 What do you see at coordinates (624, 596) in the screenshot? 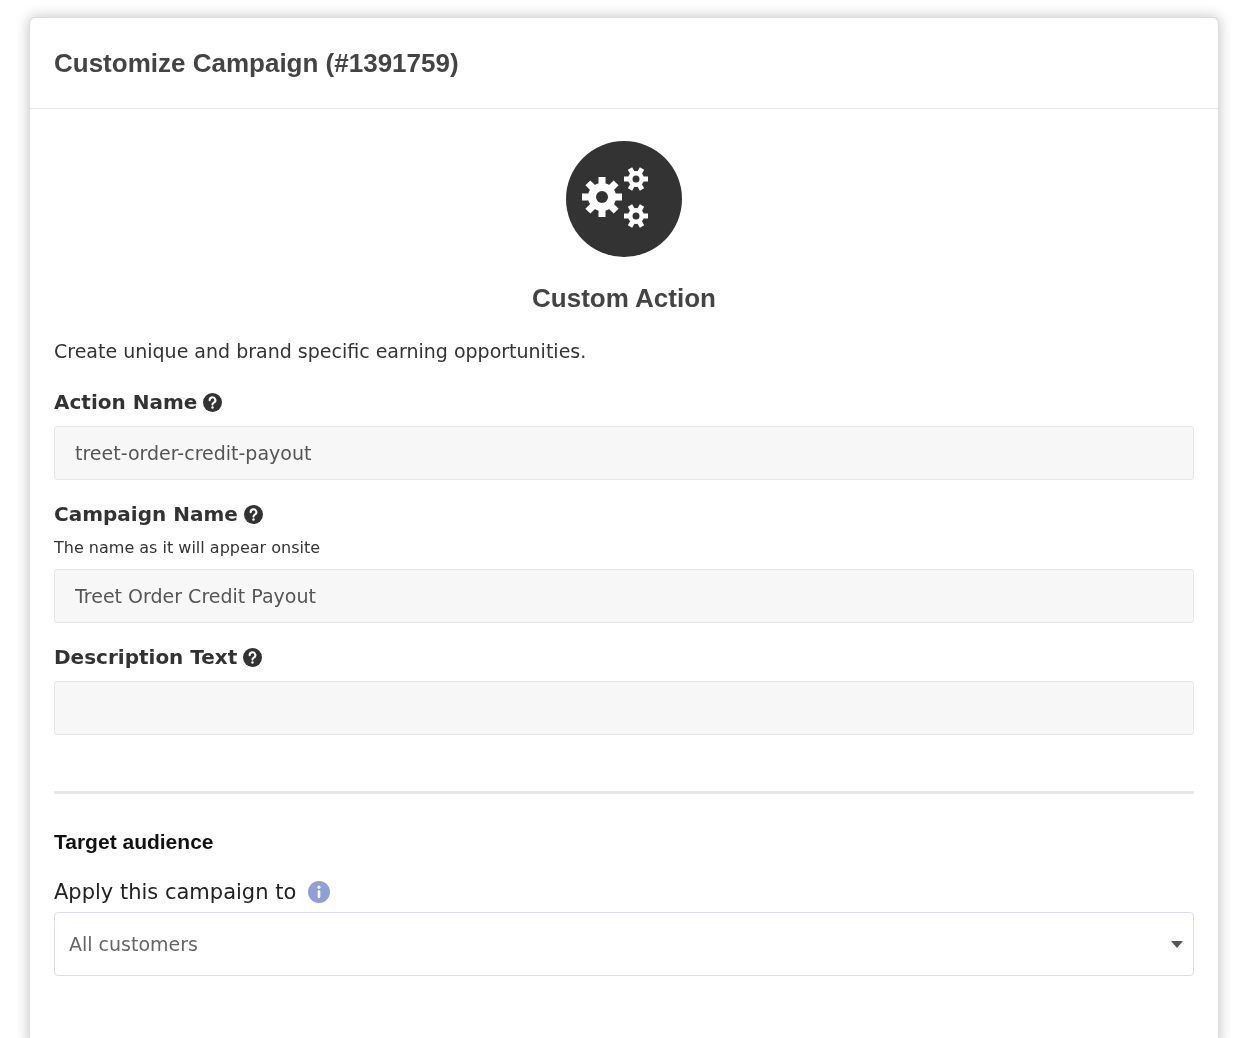
I see `text-field: Treet Order Credit Payout` at bounding box center [624, 596].